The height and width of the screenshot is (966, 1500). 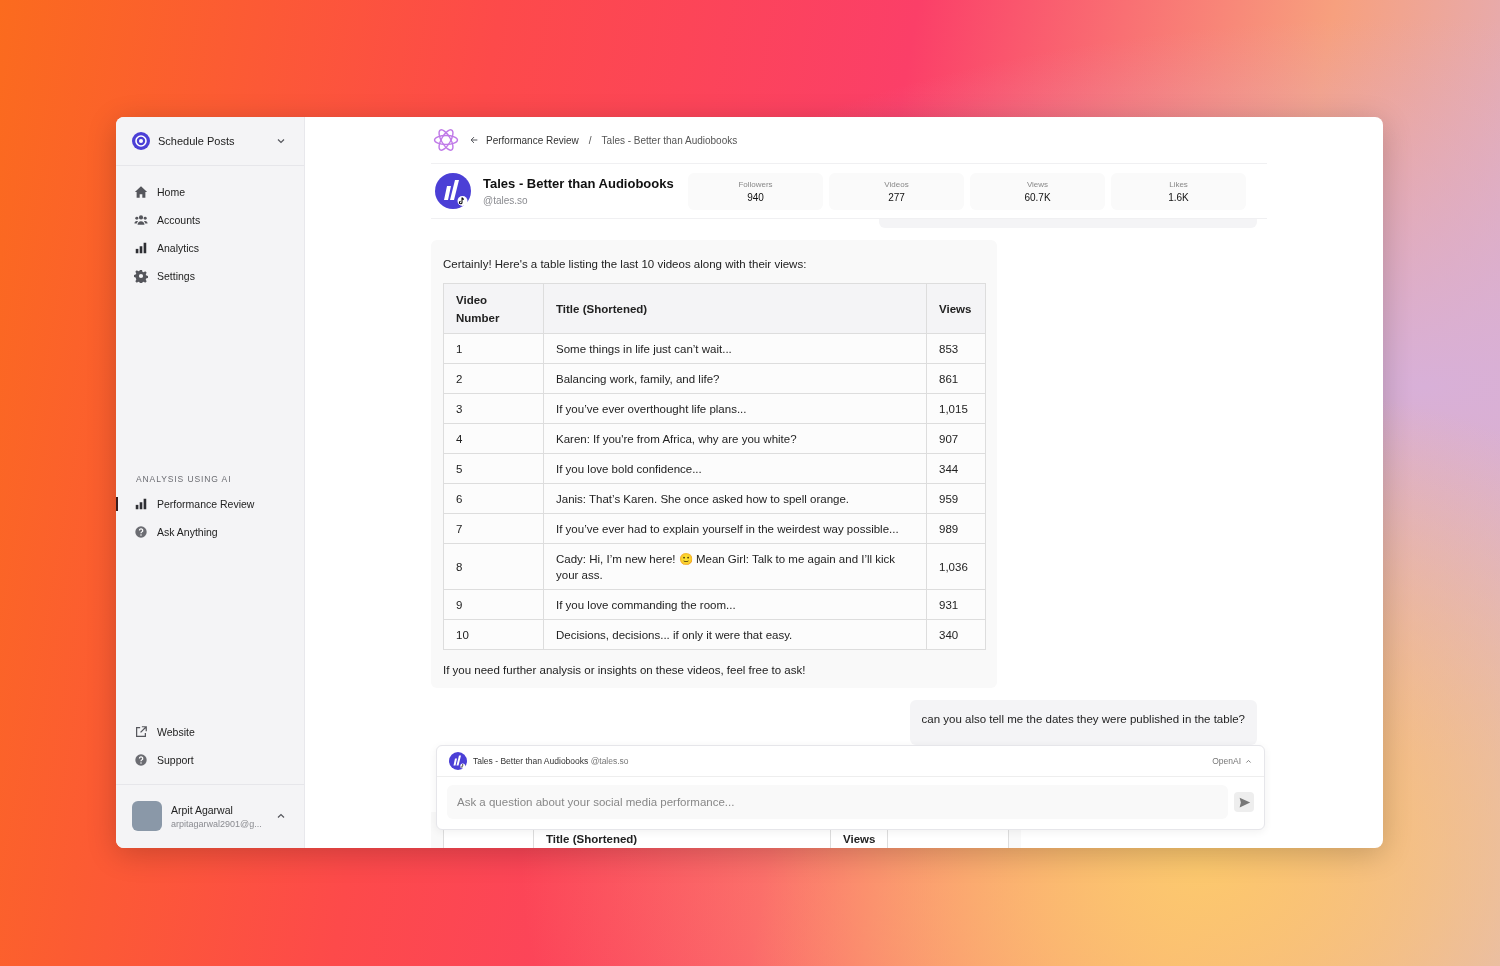 I want to click on table-cell: 1, so click(x=493, y=348).